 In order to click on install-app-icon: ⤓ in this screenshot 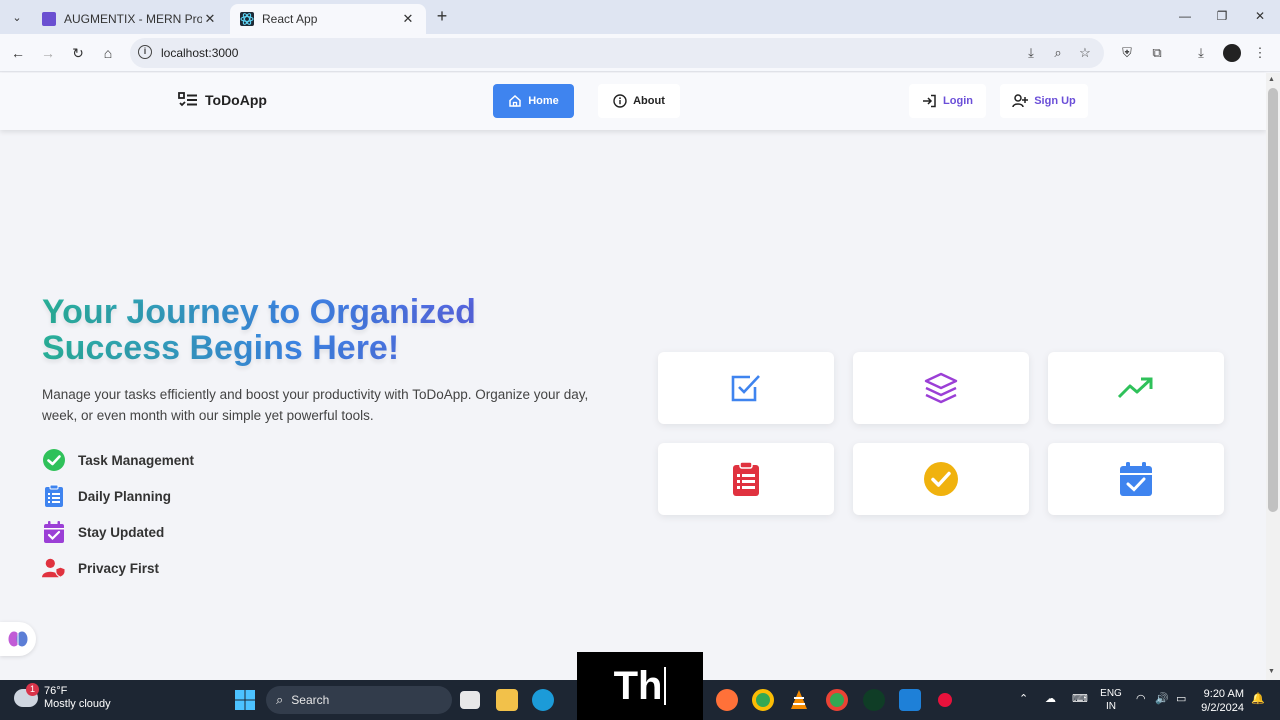, I will do `click(1031, 53)`.